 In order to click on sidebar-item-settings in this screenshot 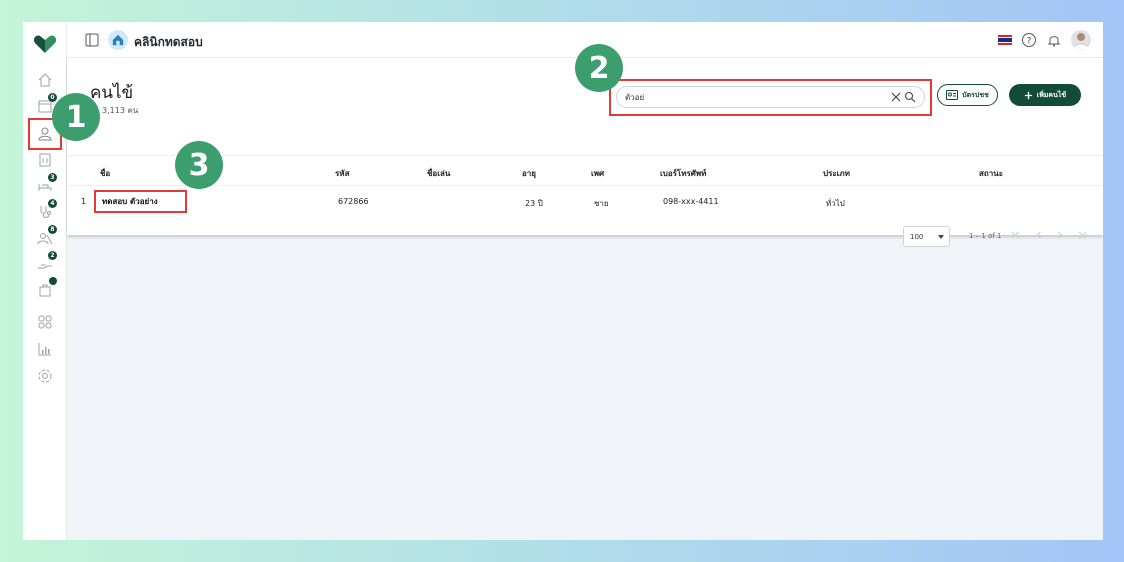, I will do `click(45, 376)`.